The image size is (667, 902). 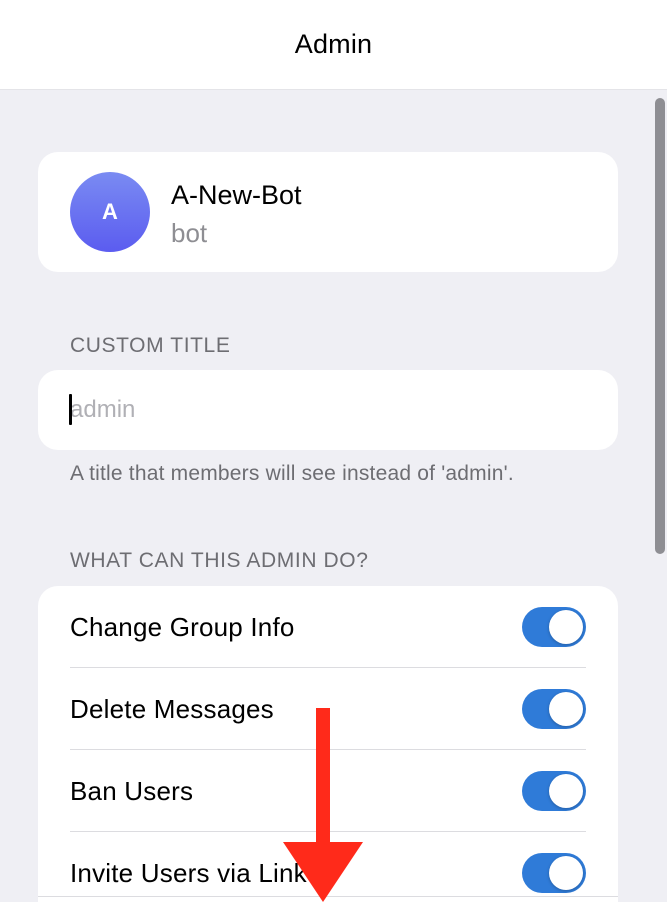 What do you see at coordinates (328, 867) in the screenshot?
I see `permission-row-invite-users: Invite Users via Link` at bounding box center [328, 867].